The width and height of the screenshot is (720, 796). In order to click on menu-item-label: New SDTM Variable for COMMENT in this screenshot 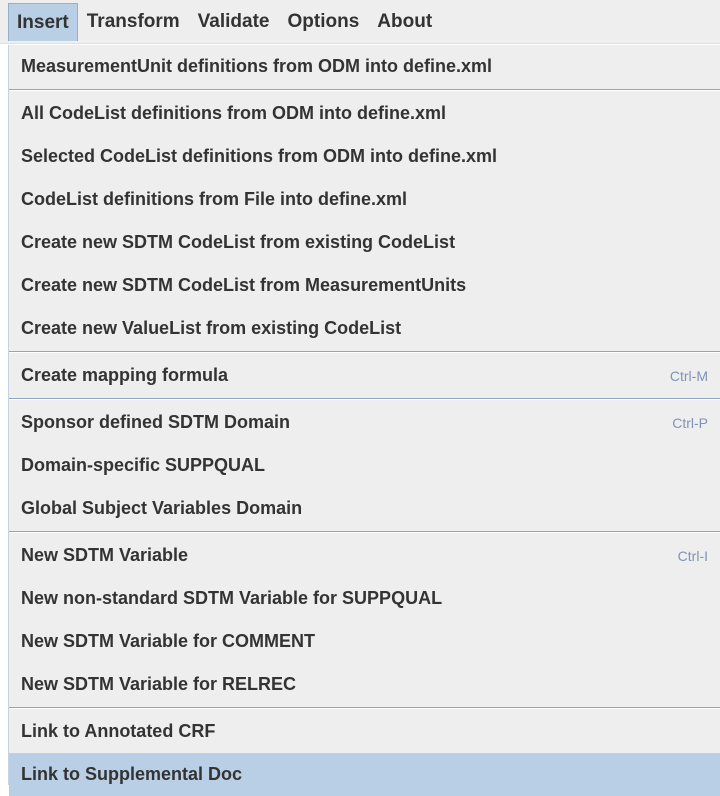, I will do `click(168, 641)`.